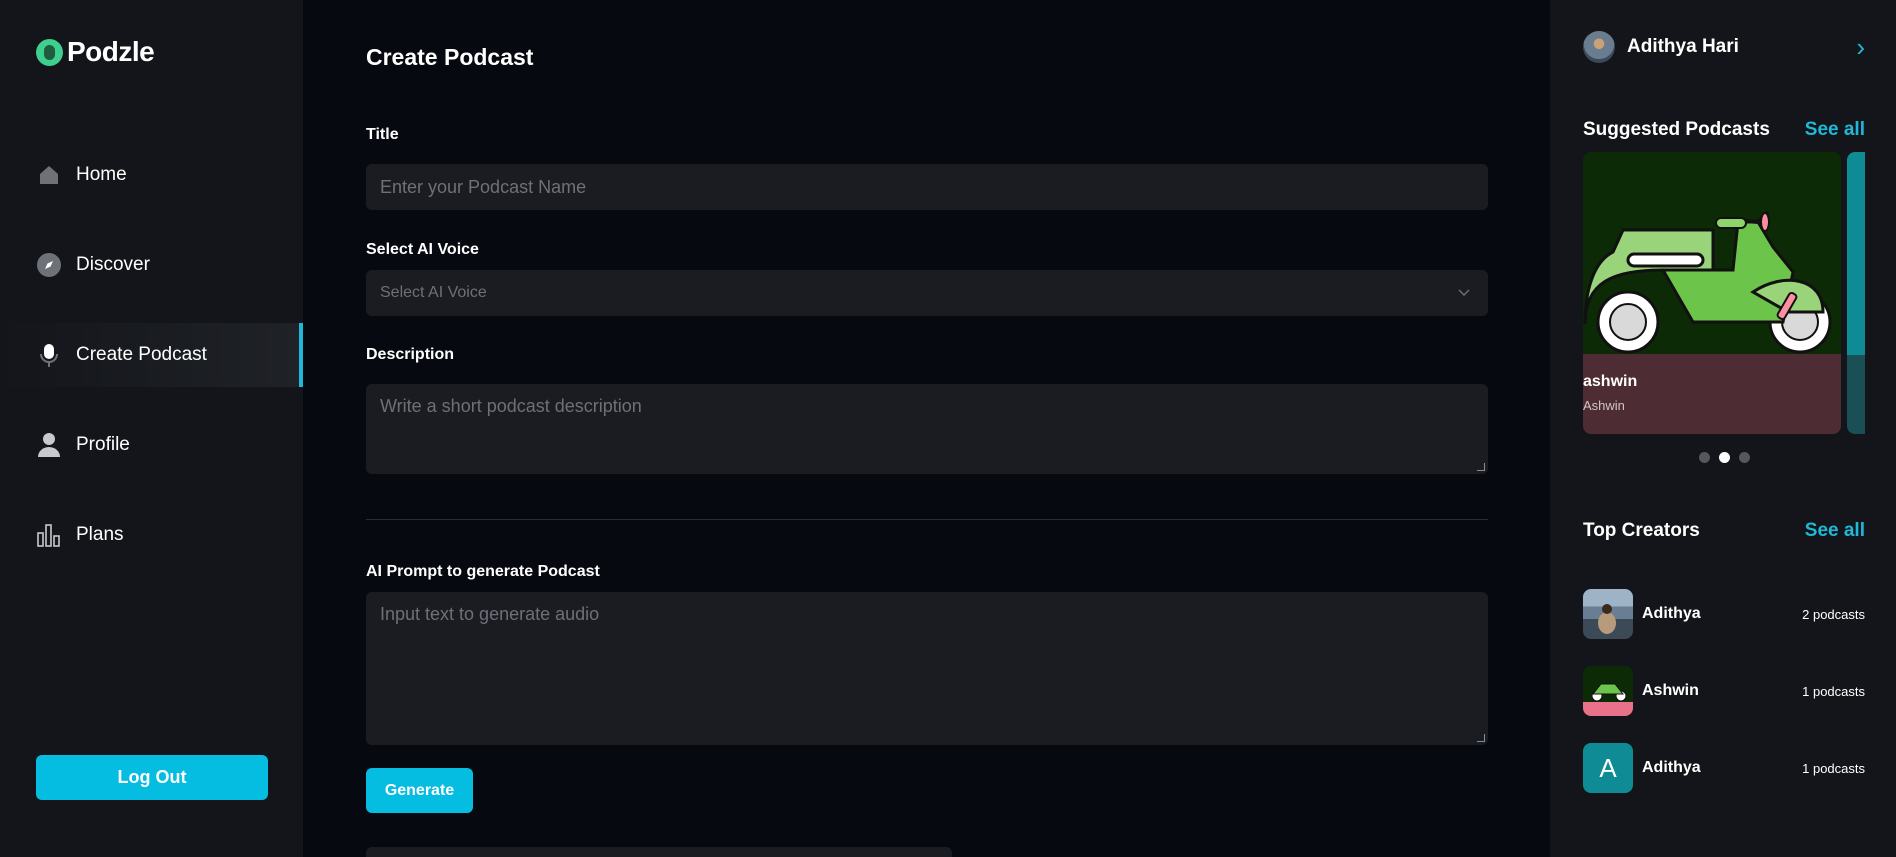 This screenshot has width=1896, height=857. I want to click on carousel-dot-active, so click(1724, 457).